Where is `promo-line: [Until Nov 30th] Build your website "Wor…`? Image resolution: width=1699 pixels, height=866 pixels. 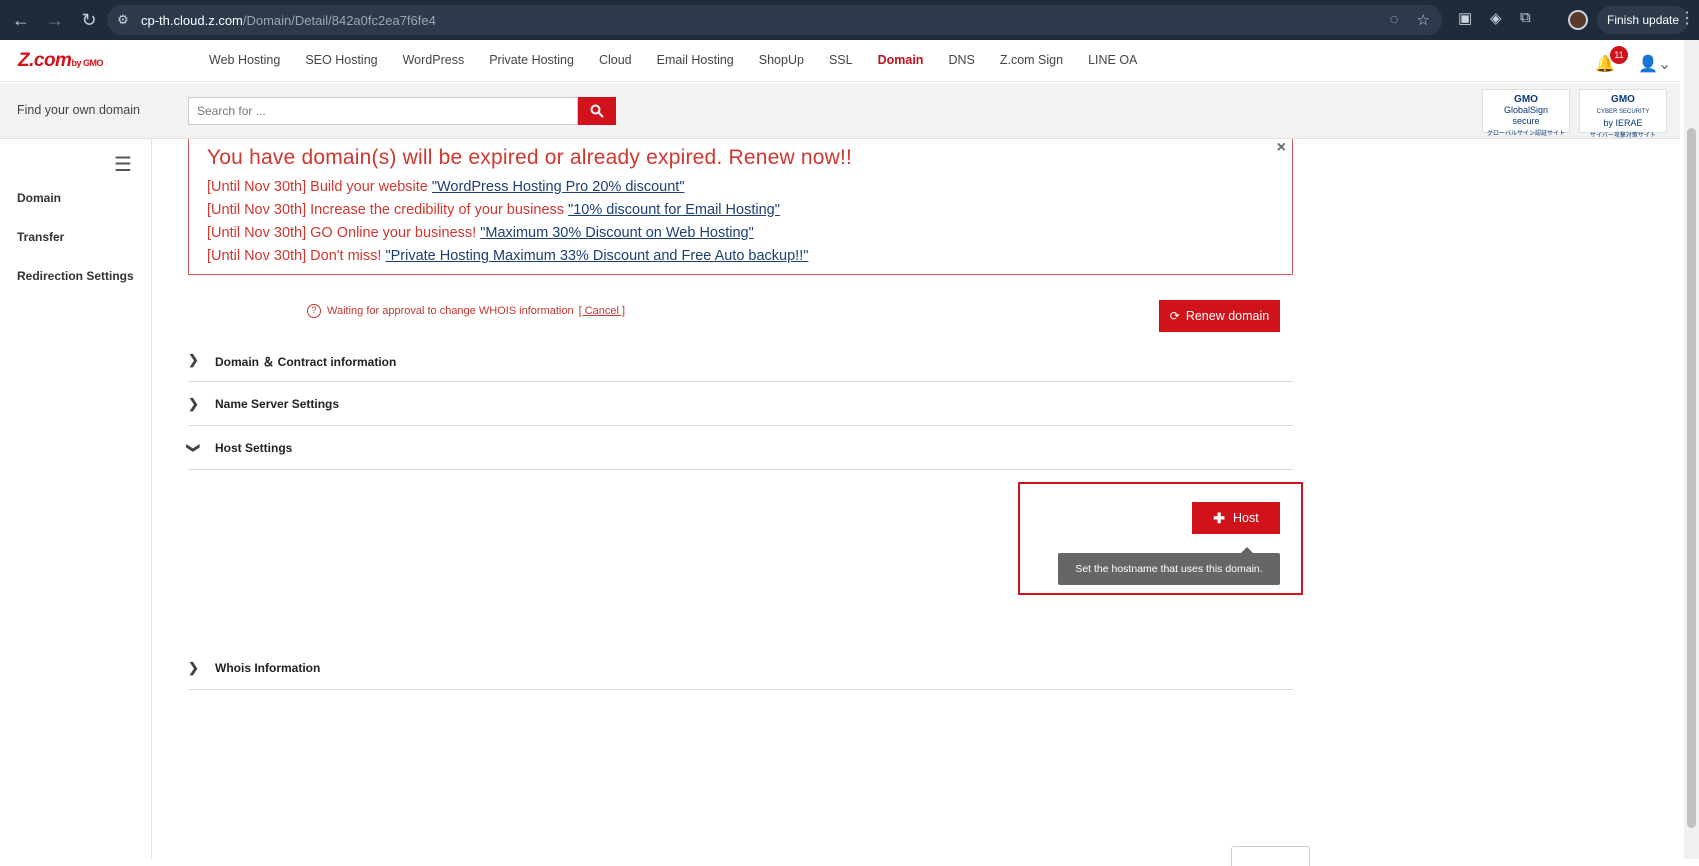 promo-line: [Until Nov 30th] Build your website "Wor… is located at coordinates (740, 187).